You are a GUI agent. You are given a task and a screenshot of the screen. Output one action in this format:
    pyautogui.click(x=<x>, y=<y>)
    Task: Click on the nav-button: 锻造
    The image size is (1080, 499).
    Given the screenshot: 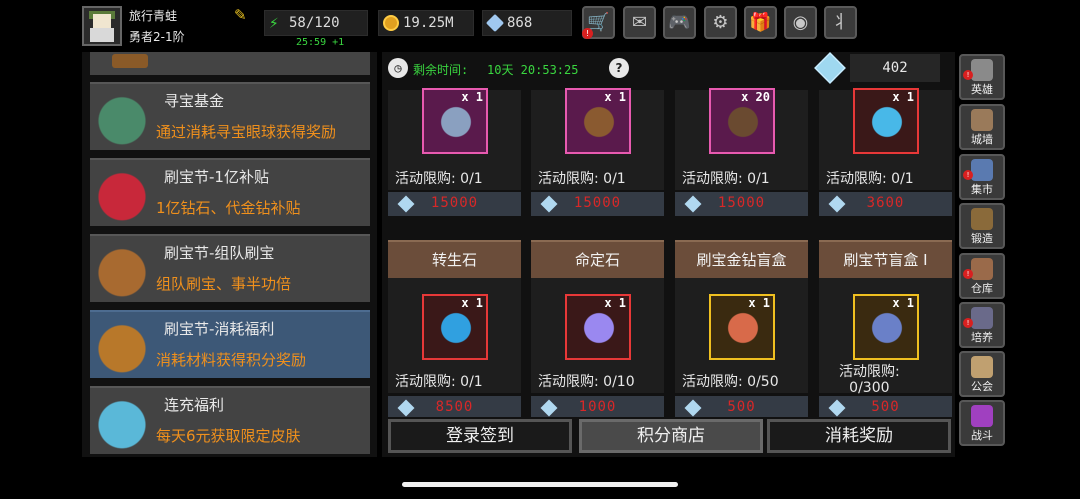 What is the action you would take?
    pyautogui.click(x=982, y=226)
    